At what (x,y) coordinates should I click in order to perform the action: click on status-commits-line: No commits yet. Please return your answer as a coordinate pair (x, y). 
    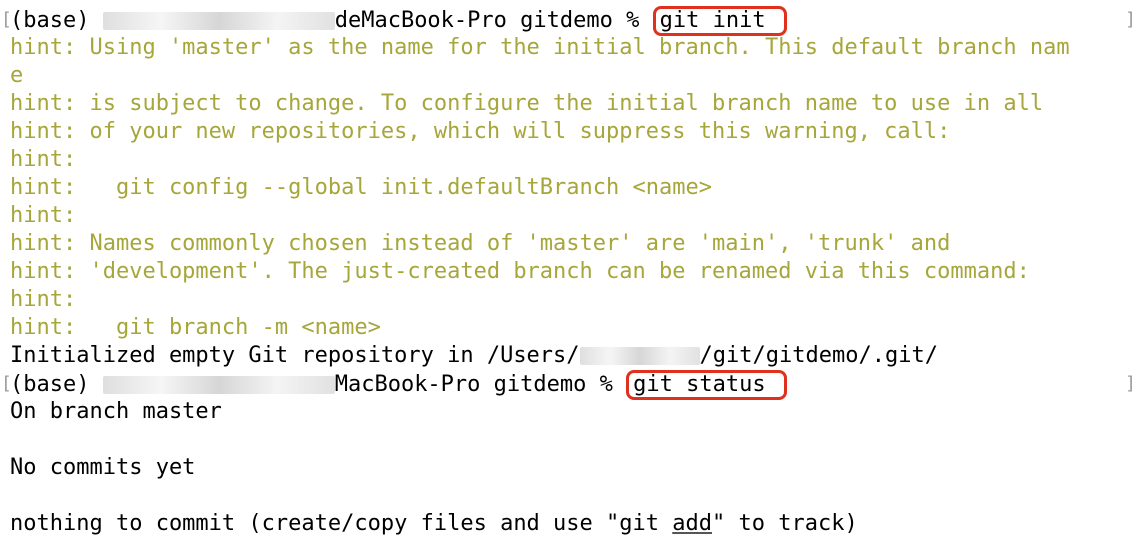
    Looking at the image, I should click on (103, 467).